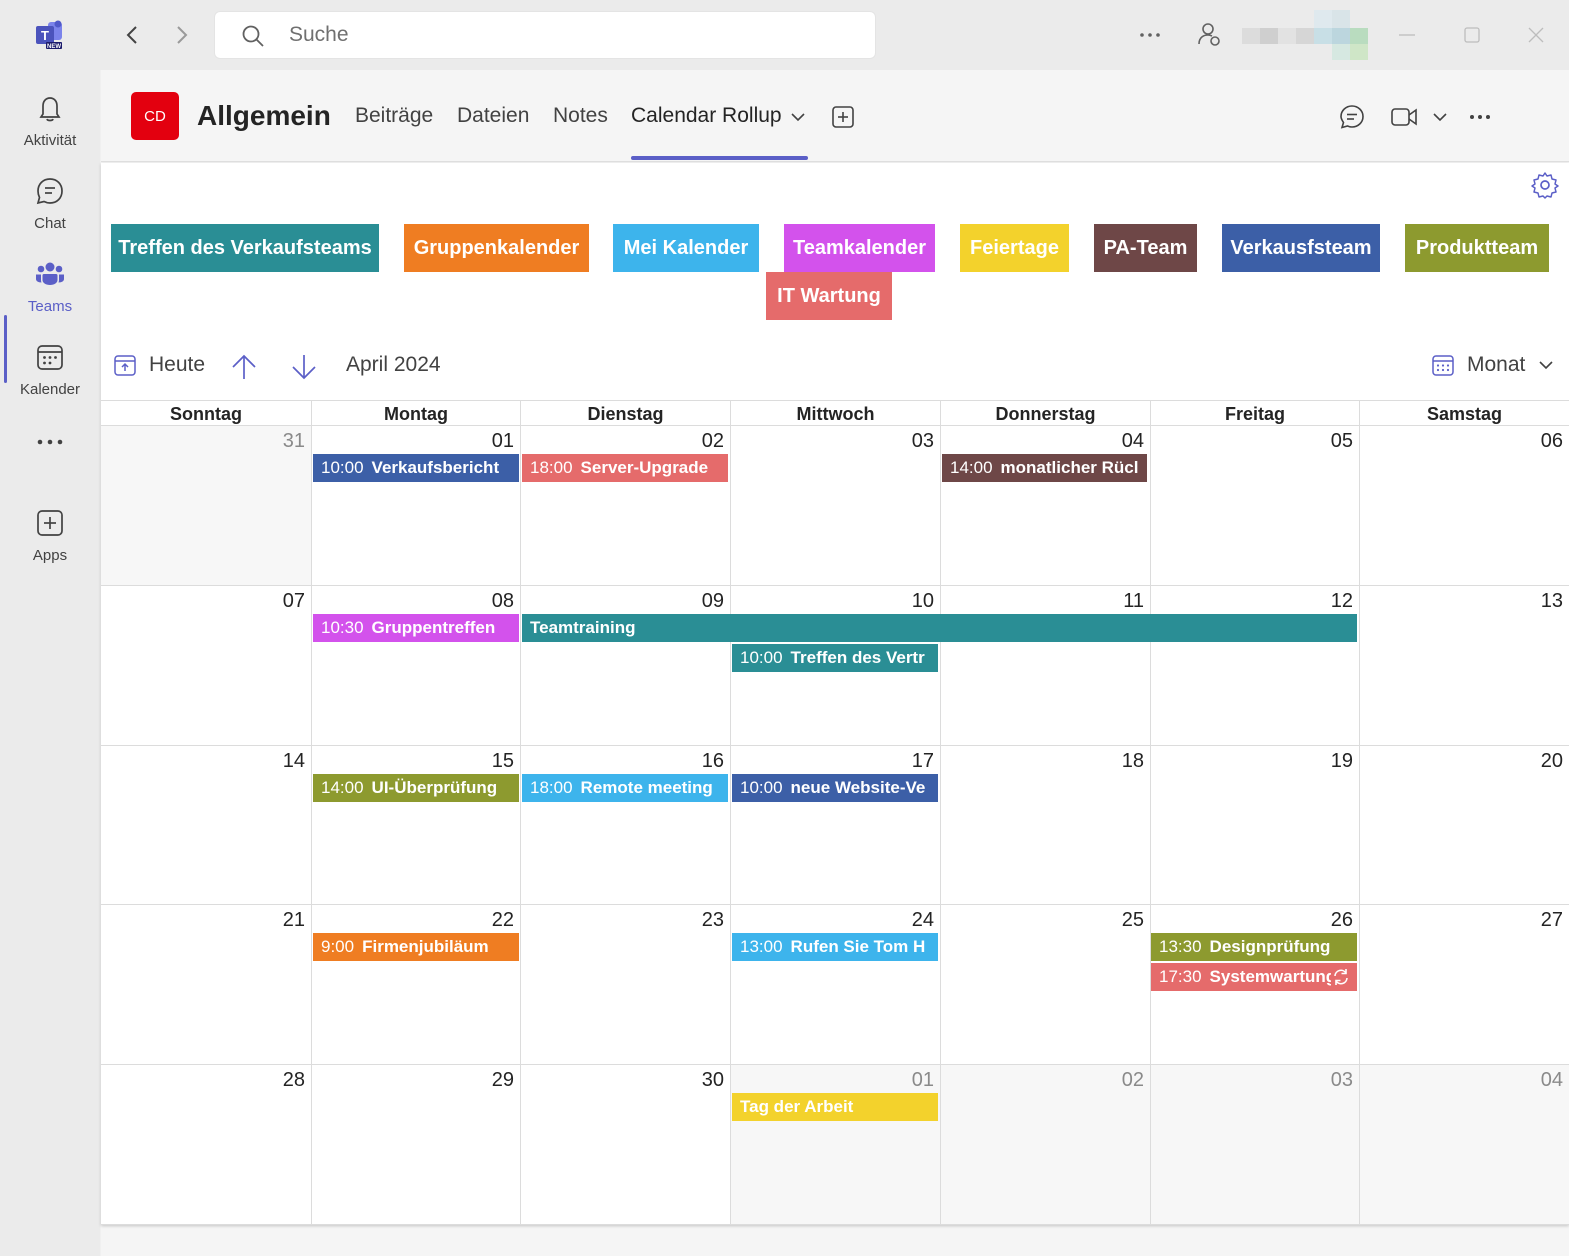 The height and width of the screenshot is (1256, 1569). Describe the element at coordinates (415, 825) in the screenshot. I see `day-cell: 15` at that location.